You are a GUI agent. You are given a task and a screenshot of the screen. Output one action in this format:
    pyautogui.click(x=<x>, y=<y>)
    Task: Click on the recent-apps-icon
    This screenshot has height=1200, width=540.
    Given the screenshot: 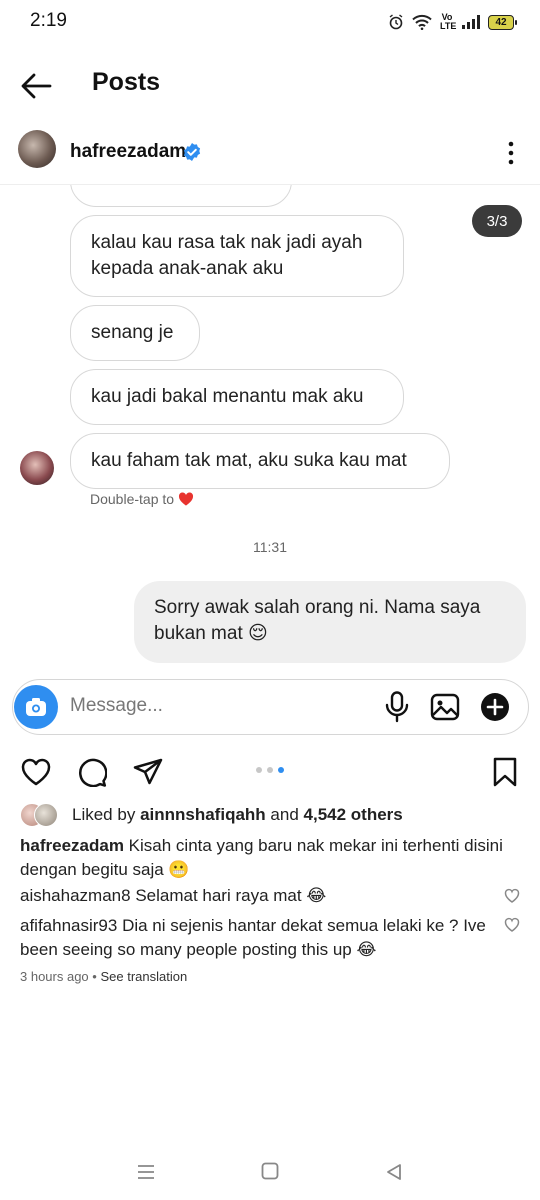 What is the action you would take?
    pyautogui.click(x=146, y=1172)
    